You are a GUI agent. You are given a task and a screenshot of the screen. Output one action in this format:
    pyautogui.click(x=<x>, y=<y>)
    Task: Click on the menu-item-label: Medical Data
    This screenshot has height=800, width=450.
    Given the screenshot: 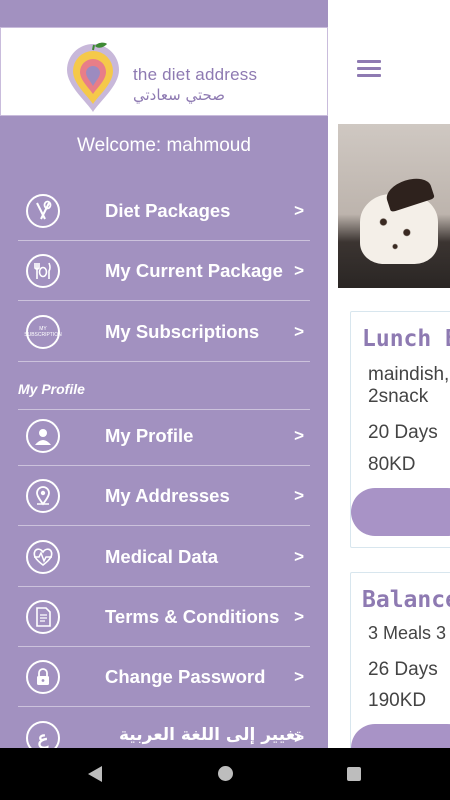 What is the action you would take?
    pyautogui.click(x=162, y=556)
    